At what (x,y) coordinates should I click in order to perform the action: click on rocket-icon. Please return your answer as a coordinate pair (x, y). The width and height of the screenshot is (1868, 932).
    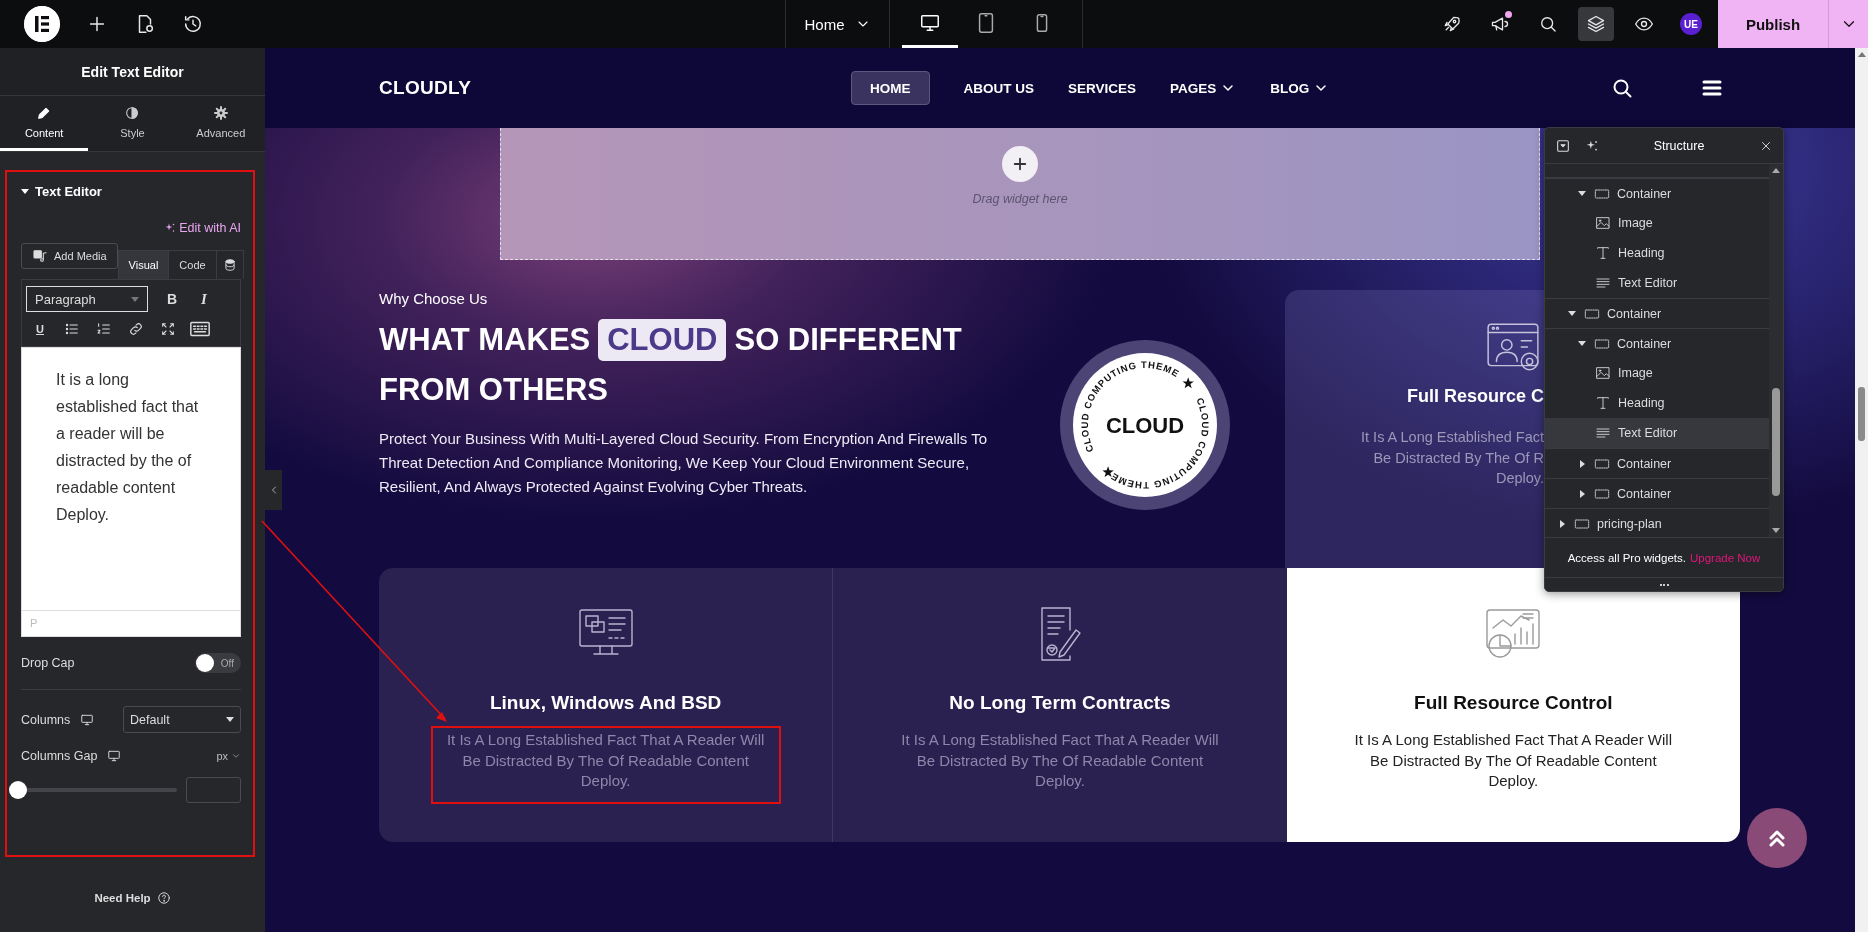
    Looking at the image, I should click on (1452, 24).